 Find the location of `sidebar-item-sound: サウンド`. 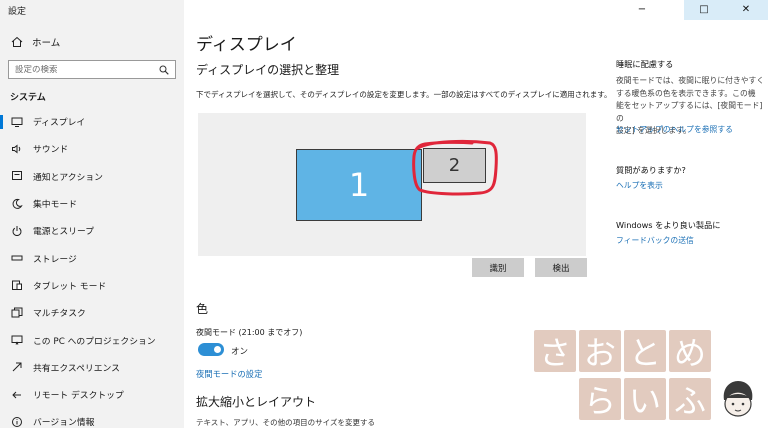

sidebar-item-sound: サウンド is located at coordinates (92, 148).